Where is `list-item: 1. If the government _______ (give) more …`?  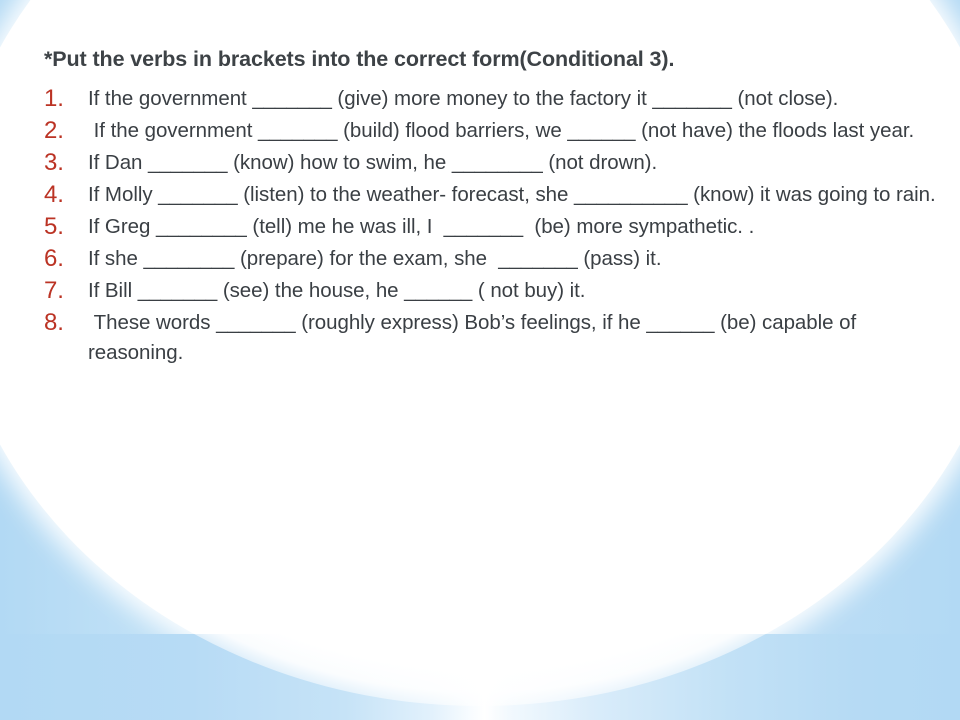
list-item: 1. If the government _______ (give) more … is located at coordinates (486, 99).